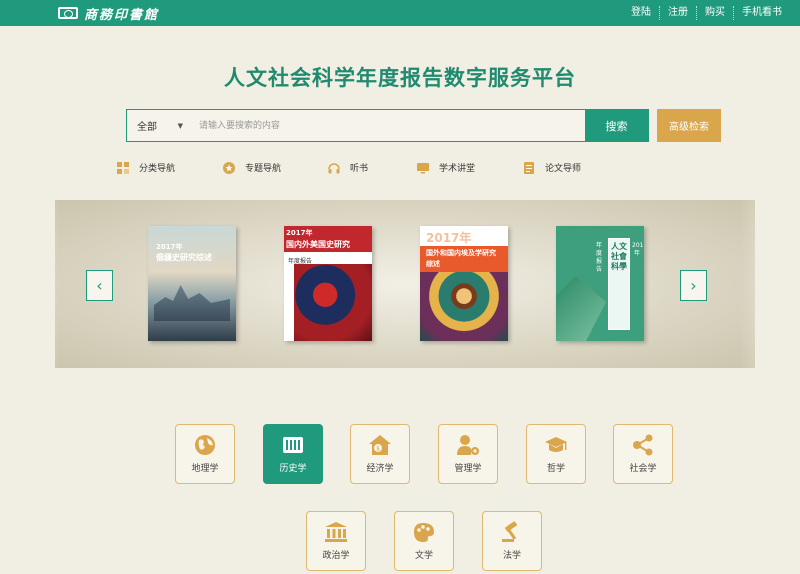  I want to click on subject-label: 社会学, so click(643, 469).